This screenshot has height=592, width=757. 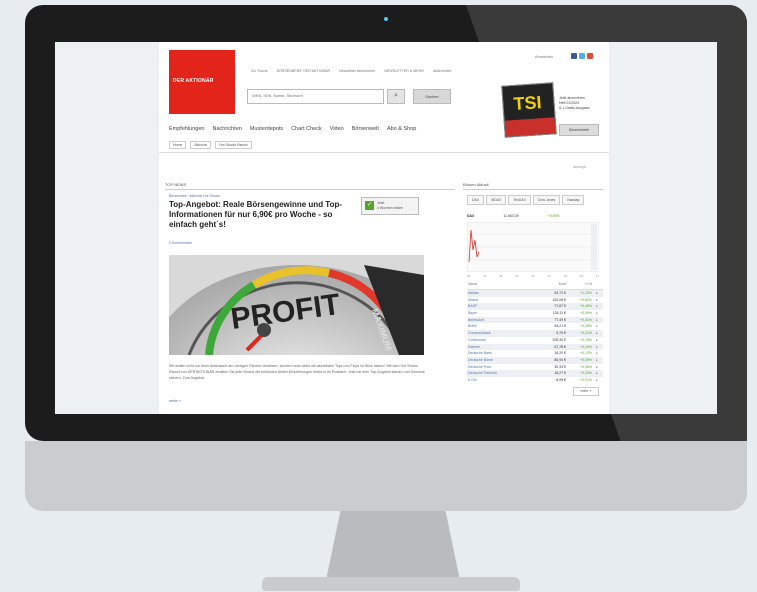 What do you see at coordinates (519, 200) in the screenshot?
I see `tab-index: TecDAX` at bounding box center [519, 200].